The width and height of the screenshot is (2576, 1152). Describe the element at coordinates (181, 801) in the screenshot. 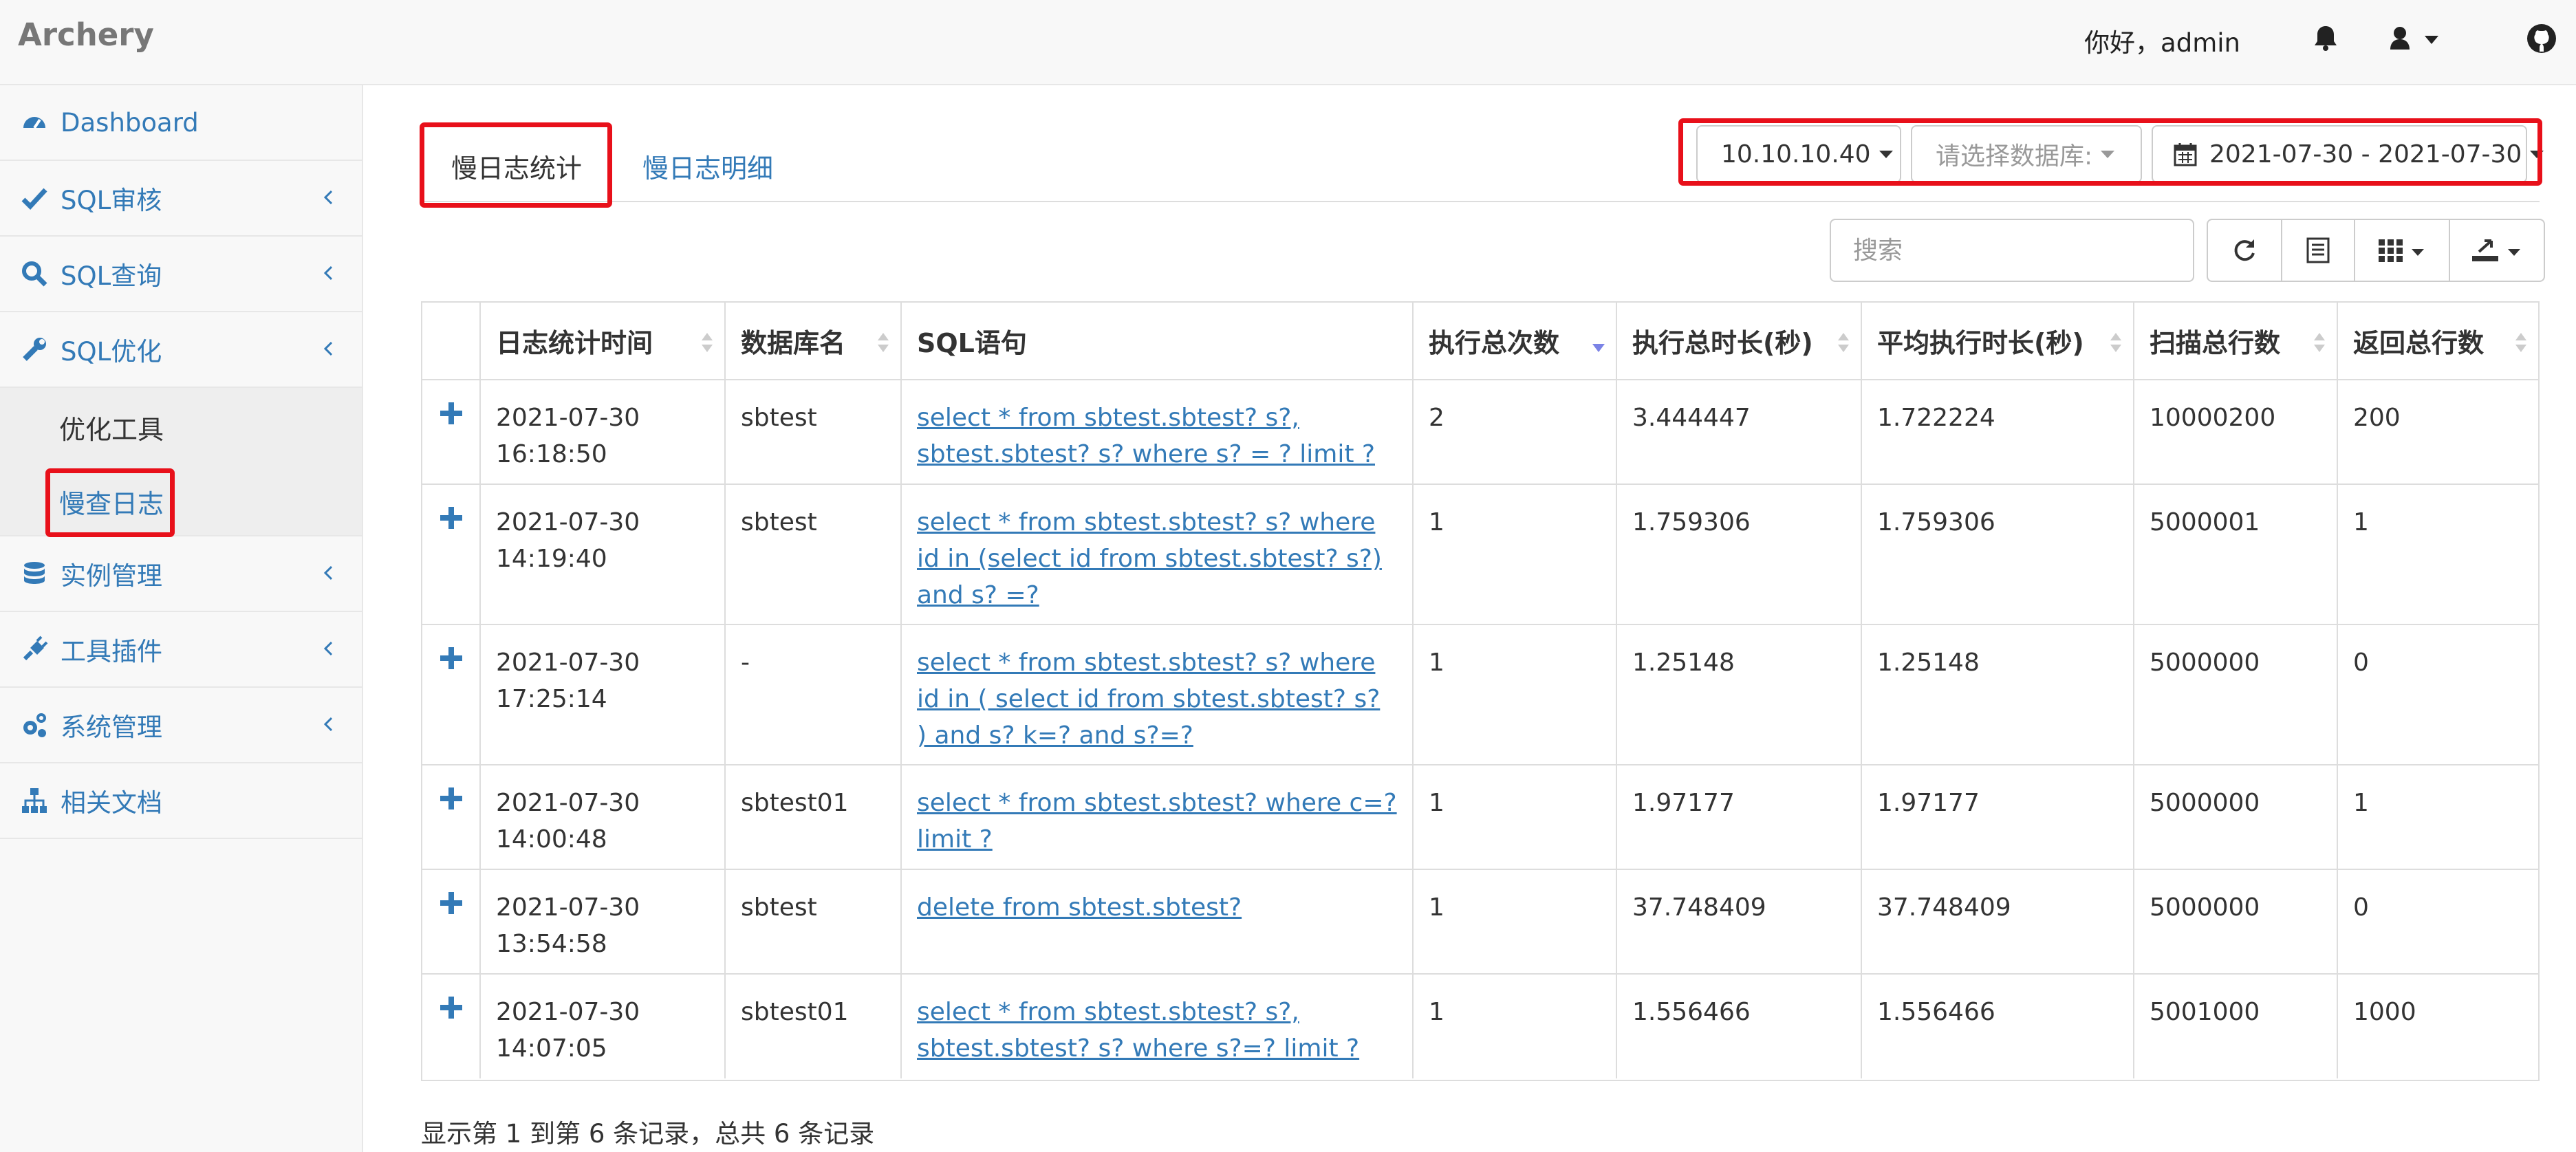

I see `sidebar-item-docs: 相关文档` at that location.